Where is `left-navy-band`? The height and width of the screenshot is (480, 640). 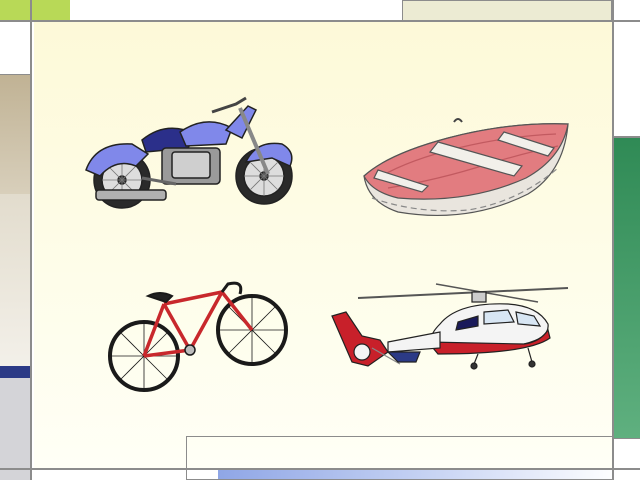
left-navy-band is located at coordinates (15, 372).